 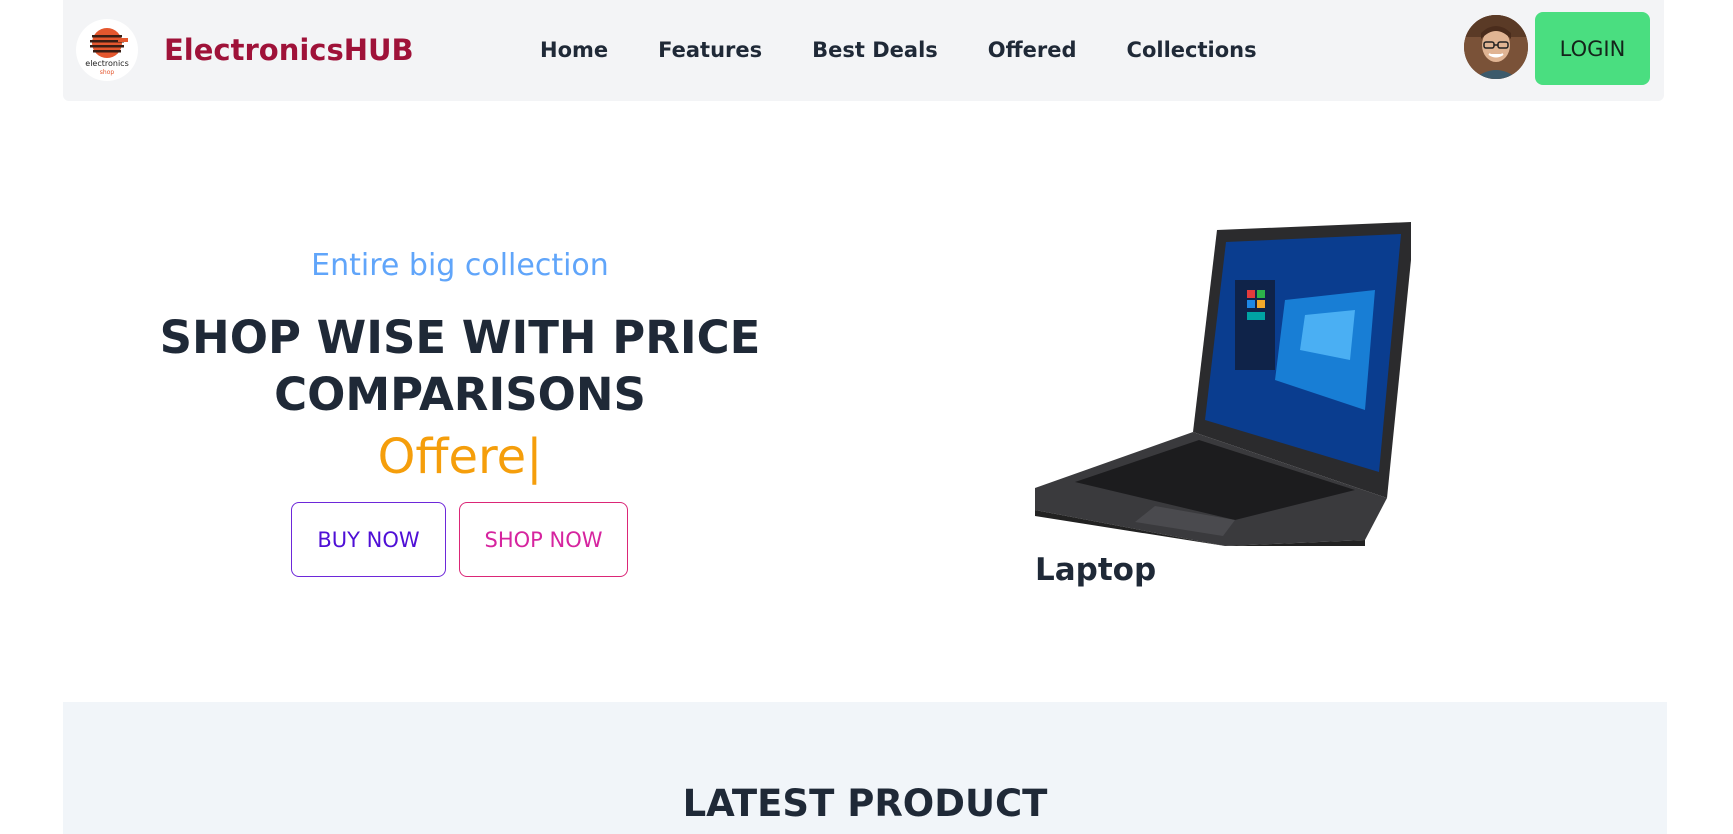 I want to click on hero-title: SHOP WISE WITH PRICE COMPARISONS, so click(x=460, y=366).